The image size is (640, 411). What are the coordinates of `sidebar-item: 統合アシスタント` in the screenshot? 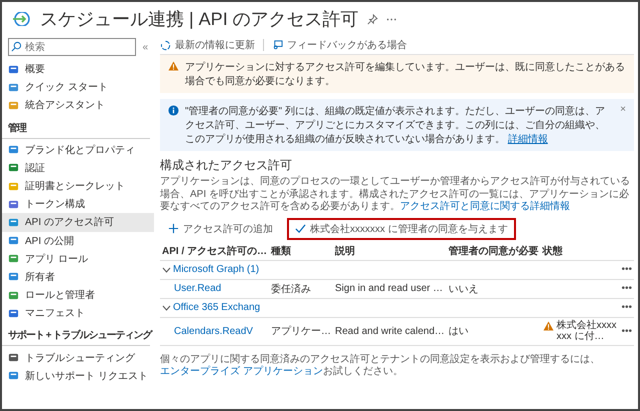 It's located at (78, 105).